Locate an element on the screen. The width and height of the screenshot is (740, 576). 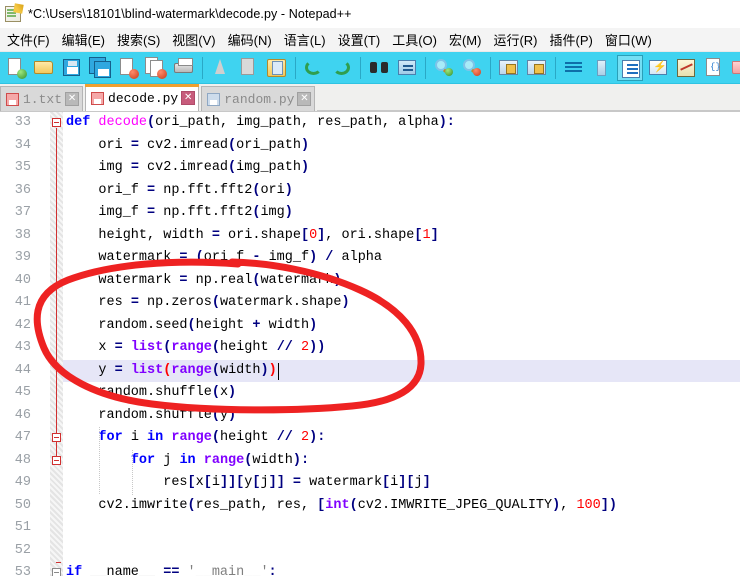
menu-edit: 编辑(E) is located at coordinates (83, 40).